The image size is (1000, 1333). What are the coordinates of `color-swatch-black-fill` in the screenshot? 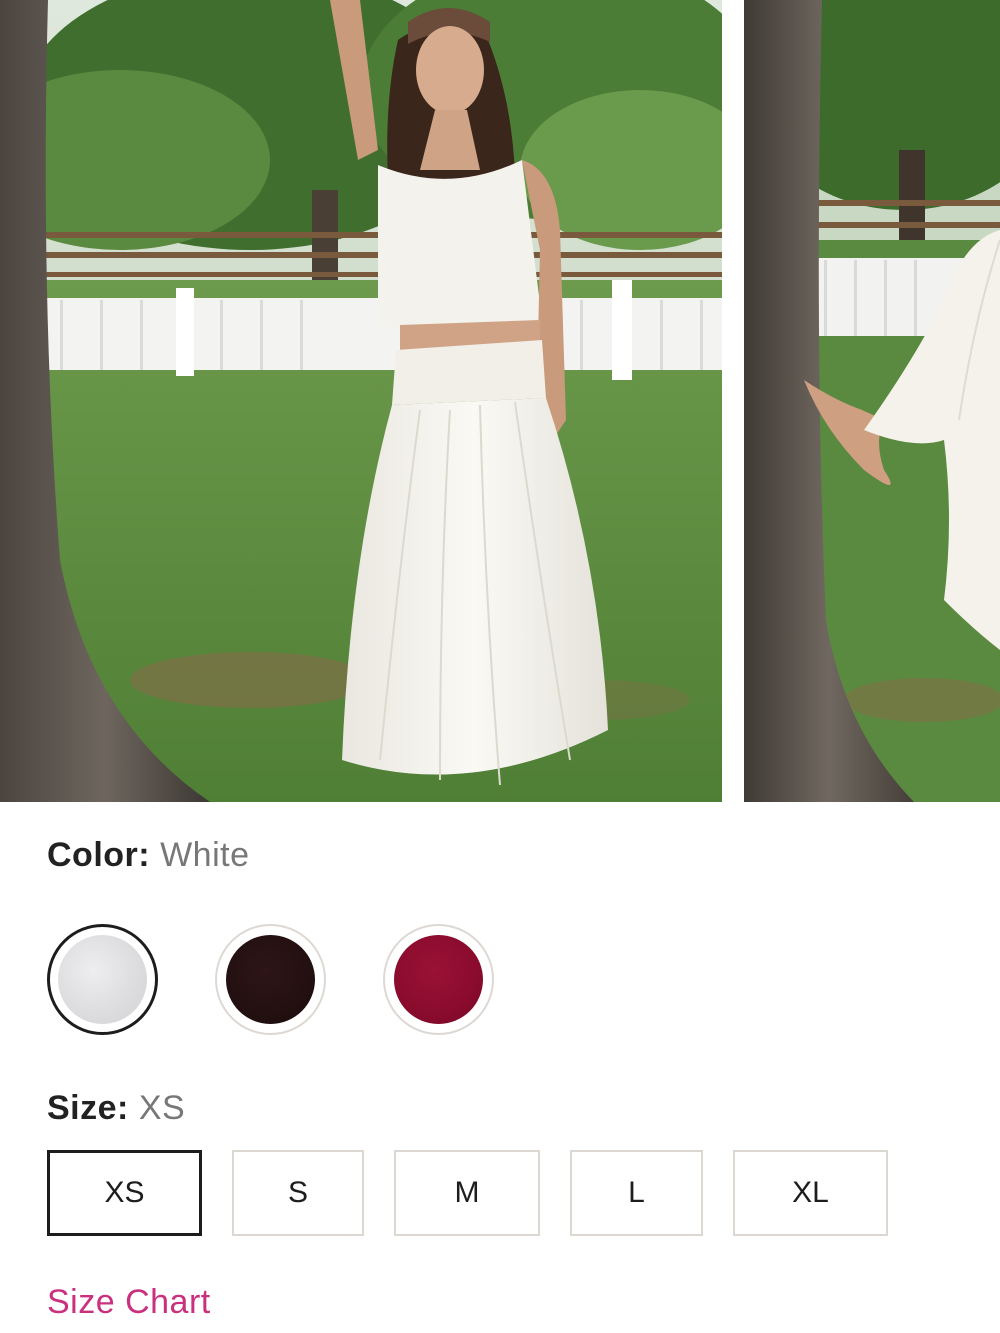 It's located at (270, 979).